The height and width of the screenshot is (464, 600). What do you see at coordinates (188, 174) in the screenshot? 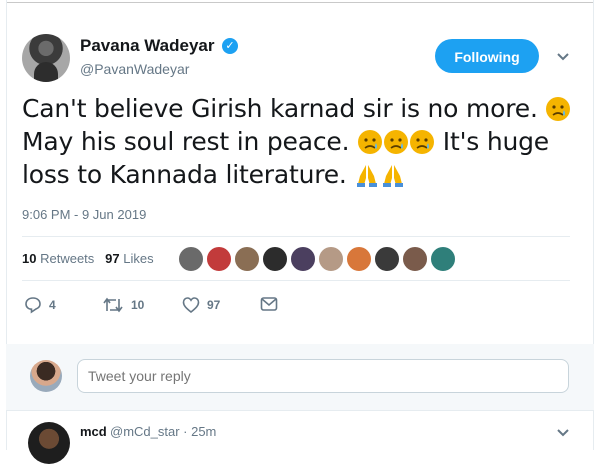
I see `tweet-text-line3: loss to Kannada literature.` at bounding box center [188, 174].